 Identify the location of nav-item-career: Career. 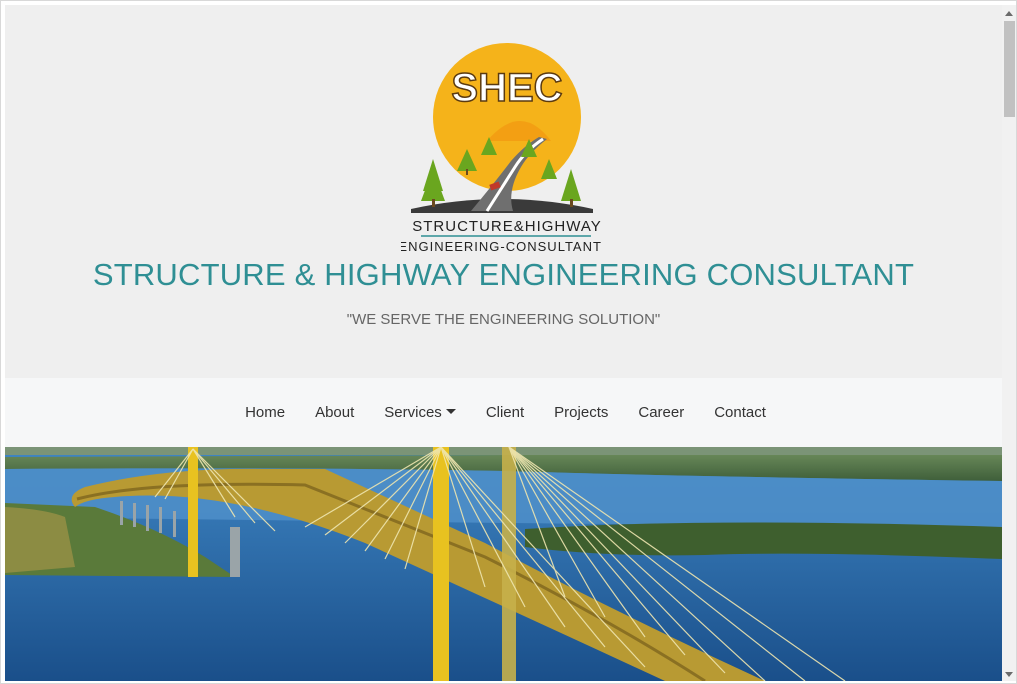
(661, 412).